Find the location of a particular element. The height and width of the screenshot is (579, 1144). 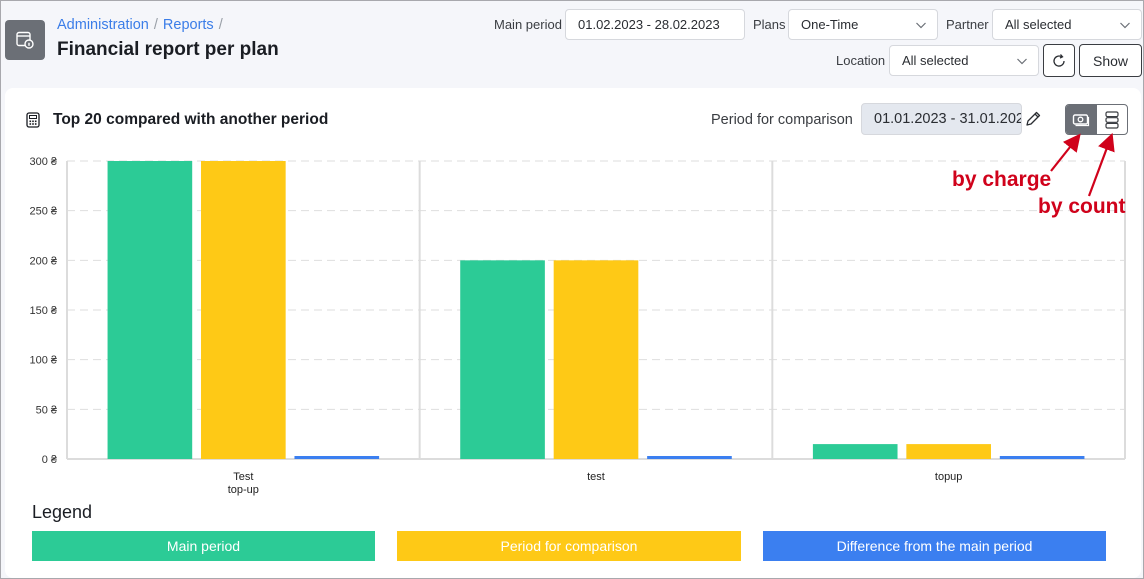

y-tick-label: 100 ₴ is located at coordinates (43, 361).